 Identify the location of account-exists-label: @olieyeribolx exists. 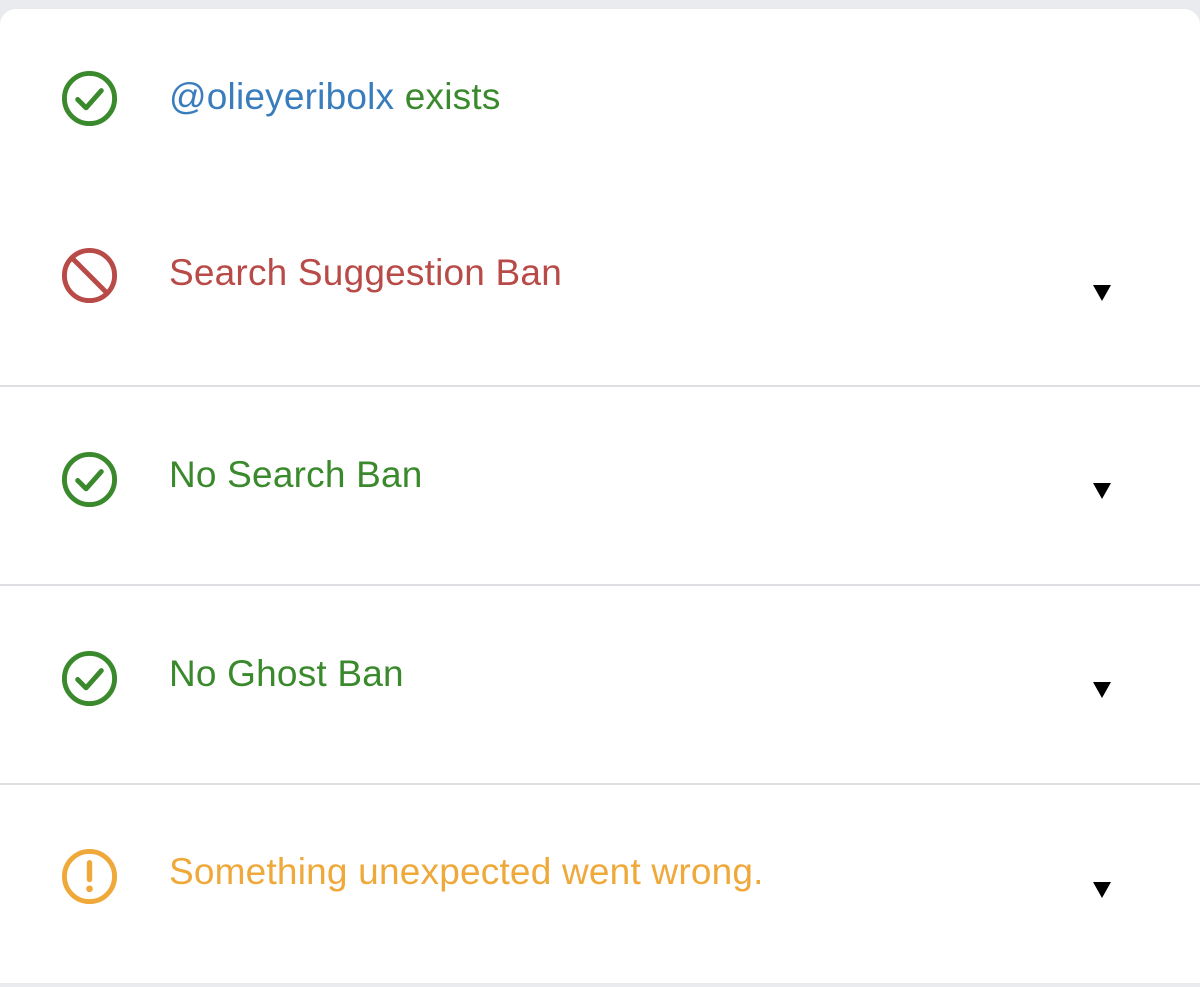
(335, 97).